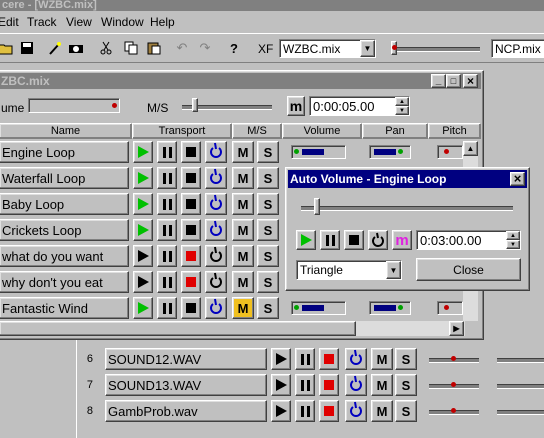  I want to click on av-time-up-button: ▲, so click(513, 235).